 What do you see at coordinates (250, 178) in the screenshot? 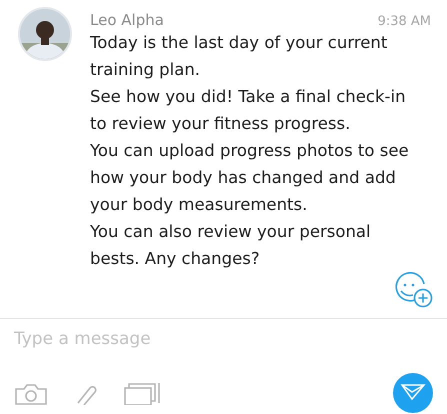
I see `message-text: You can upload progress photos to see how your body has changed and add your body measurements.` at bounding box center [250, 178].